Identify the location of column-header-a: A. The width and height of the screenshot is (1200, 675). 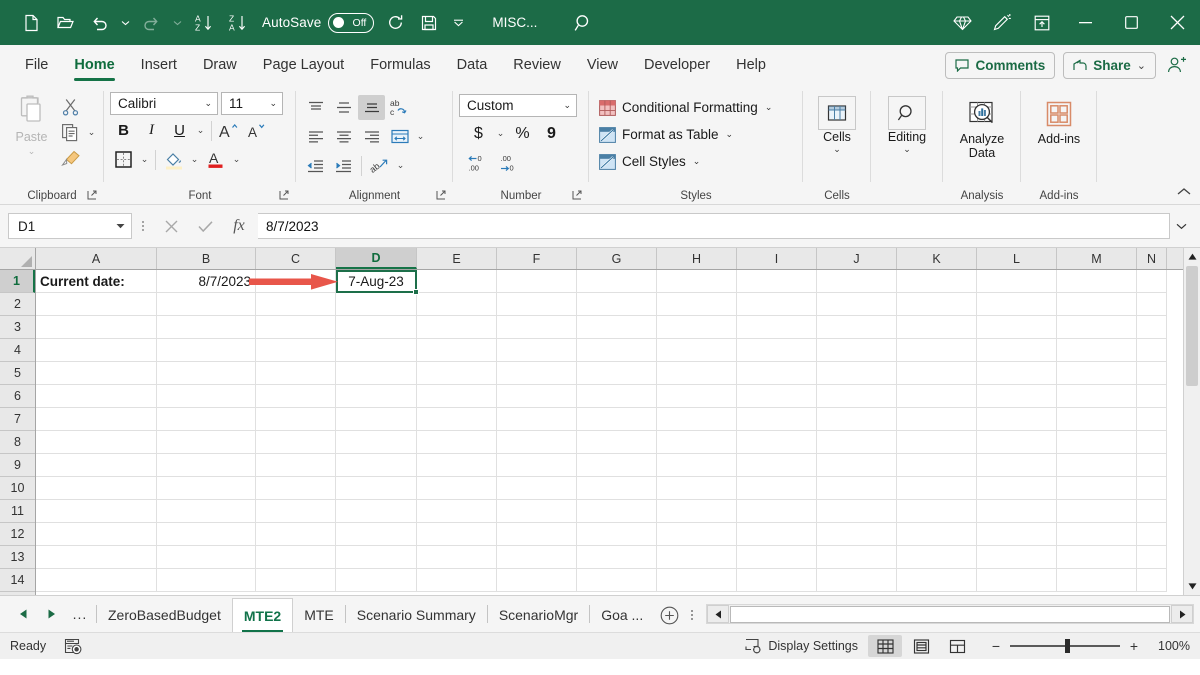
(96, 258).